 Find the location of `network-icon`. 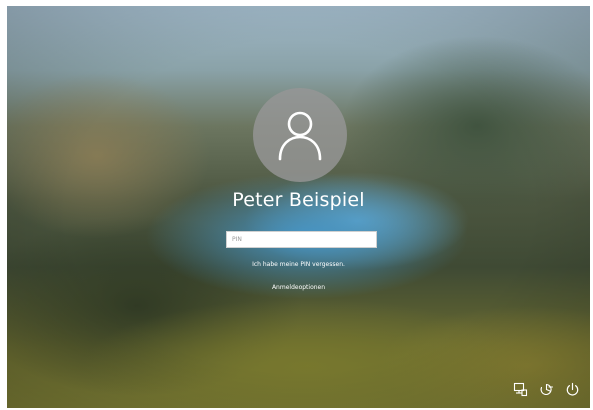

network-icon is located at coordinates (520, 389).